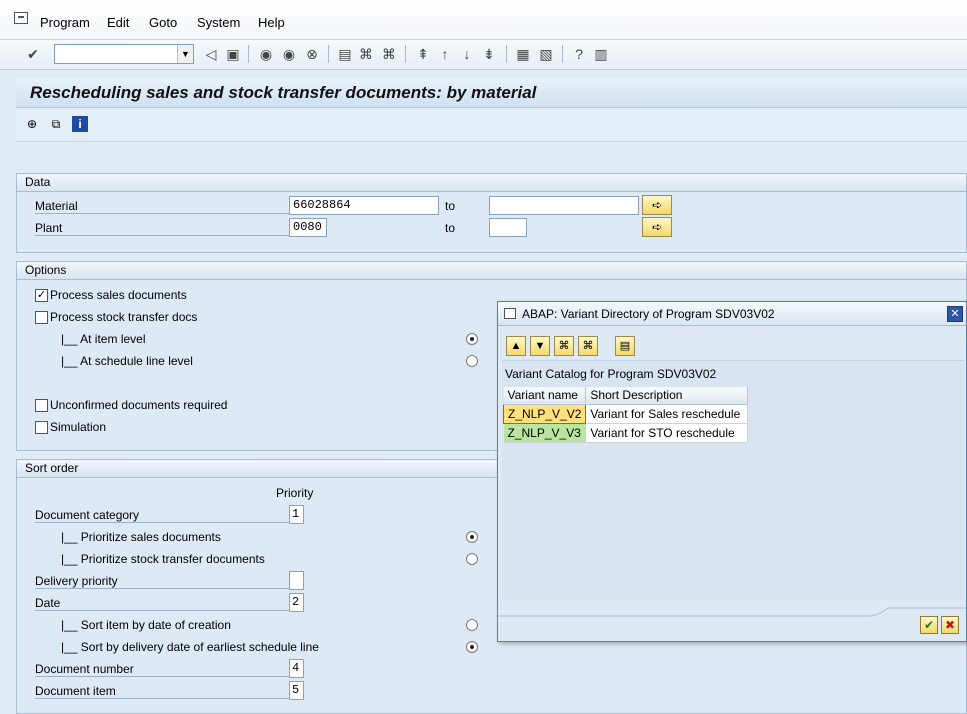 This screenshot has width=967, height=714. I want to click on menu-bar: Program Edit Goto System Help, so click(483, 20).